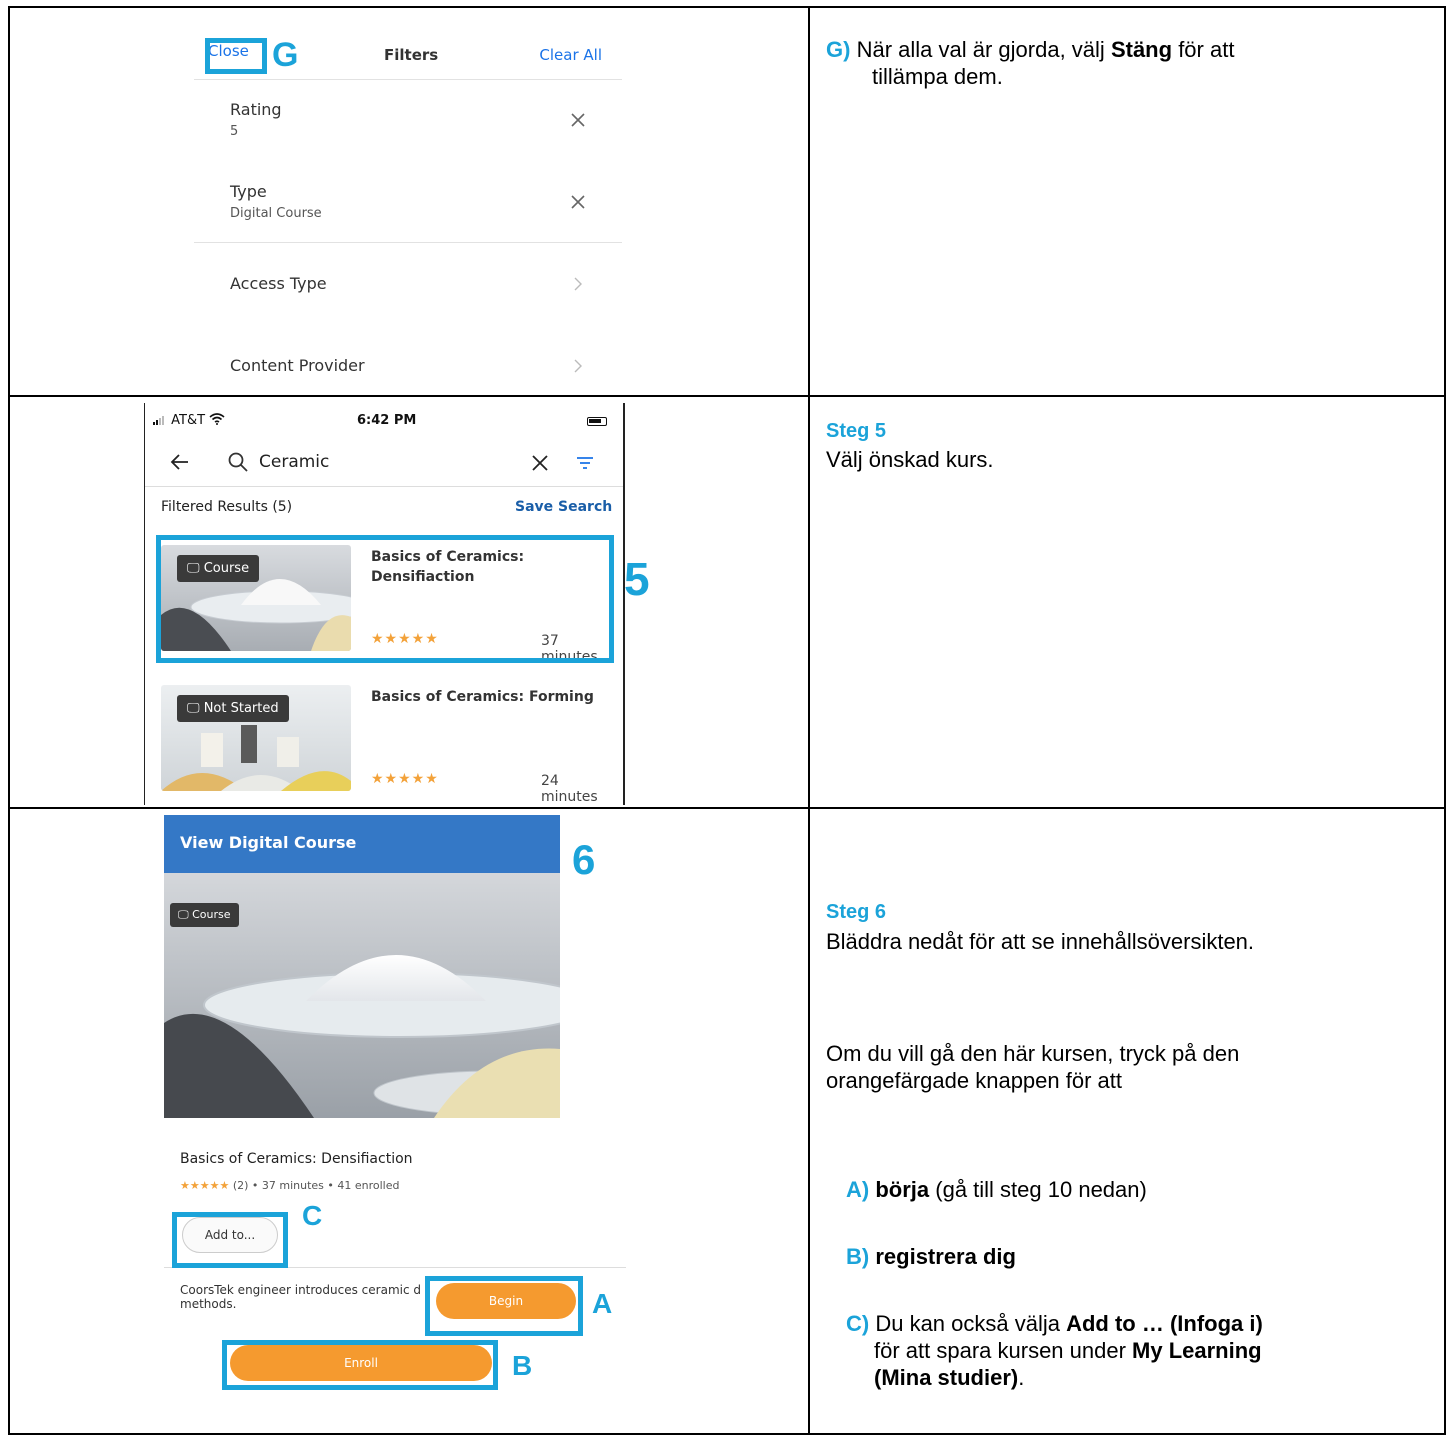 The height and width of the screenshot is (1437, 1449). I want to click on step-6-para-line-2: orangefärgade knappen för att, so click(974, 1080).